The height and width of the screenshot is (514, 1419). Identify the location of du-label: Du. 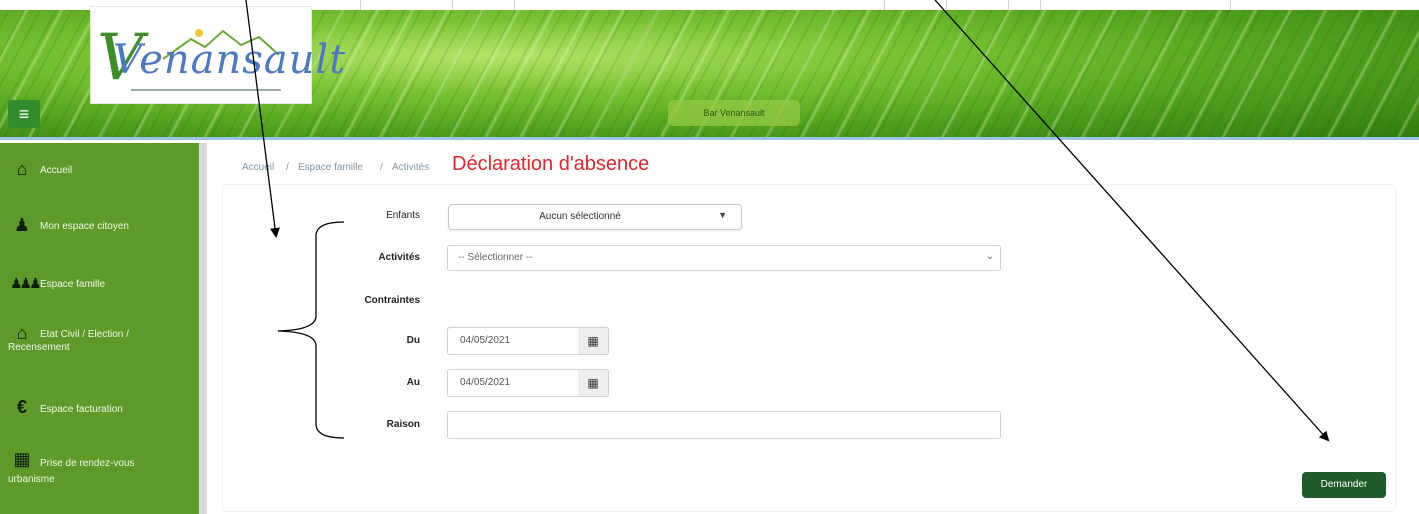
(413, 340).